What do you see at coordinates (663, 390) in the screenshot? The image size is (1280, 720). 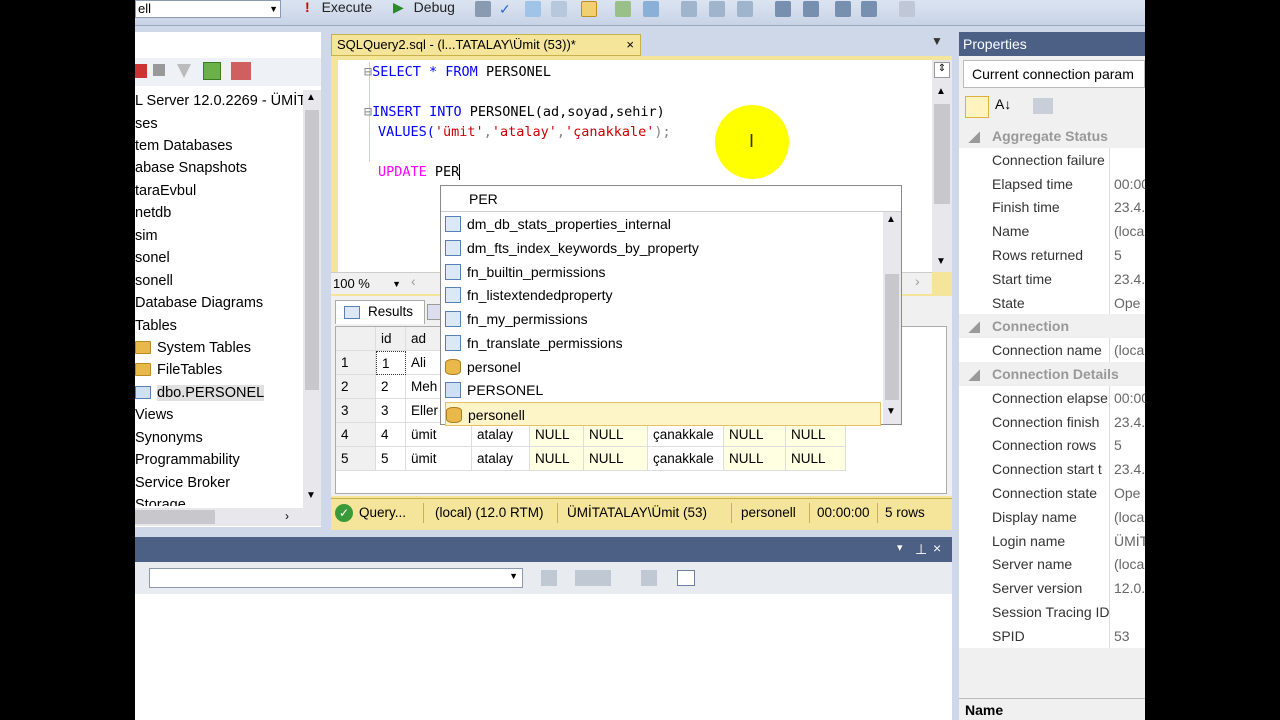 I see `intellisense-item: PERSONEL` at bounding box center [663, 390].